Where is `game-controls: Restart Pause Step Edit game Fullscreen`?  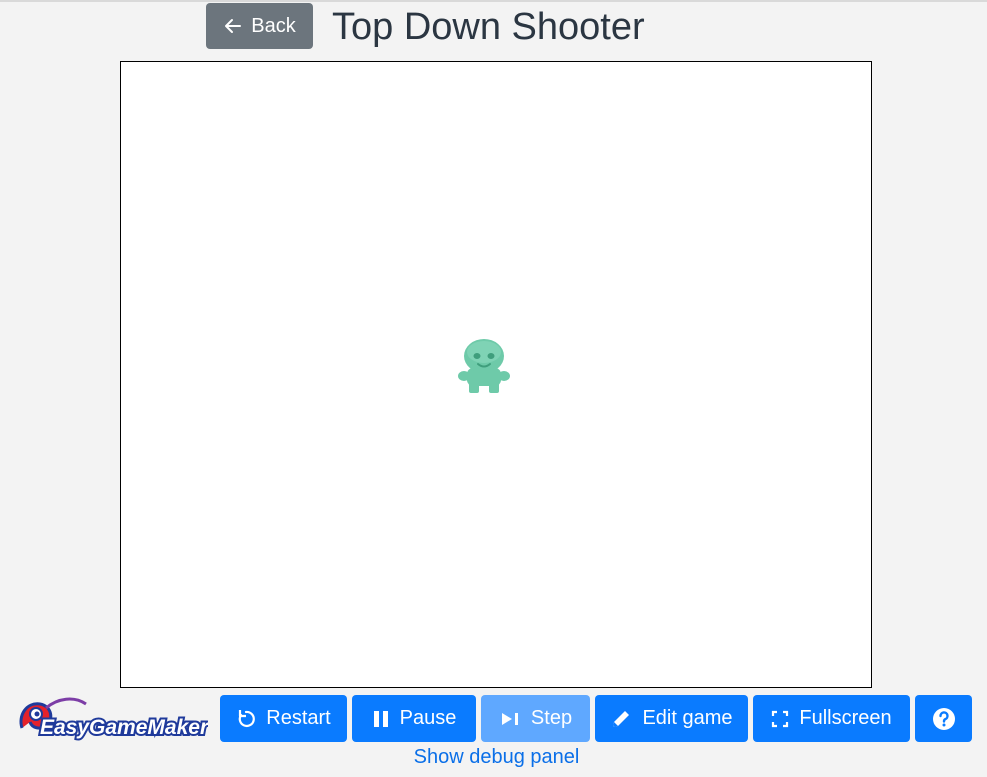 game-controls: Restart Pause Step Edit game Fullscreen is located at coordinates (493, 718).